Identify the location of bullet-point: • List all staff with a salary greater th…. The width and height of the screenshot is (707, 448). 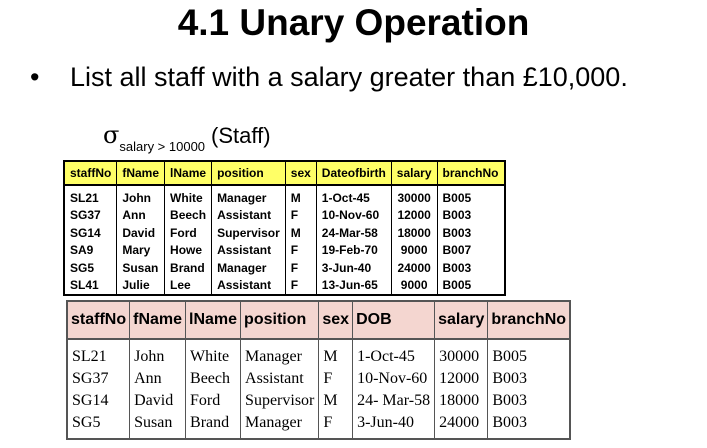
(329, 77).